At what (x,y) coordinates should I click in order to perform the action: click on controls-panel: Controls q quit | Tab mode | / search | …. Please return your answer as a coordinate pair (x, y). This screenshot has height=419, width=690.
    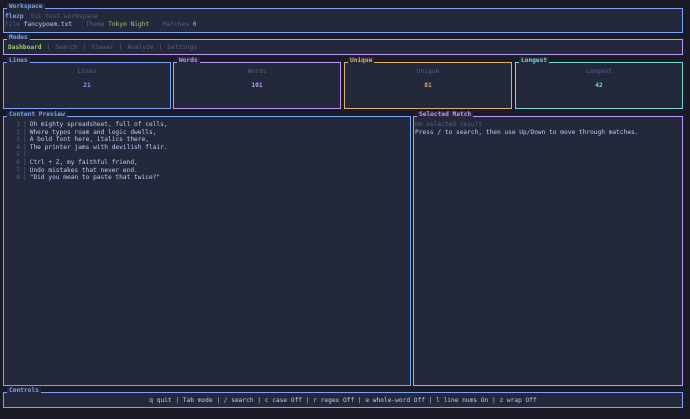
    Looking at the image, I should click on (343, 397).